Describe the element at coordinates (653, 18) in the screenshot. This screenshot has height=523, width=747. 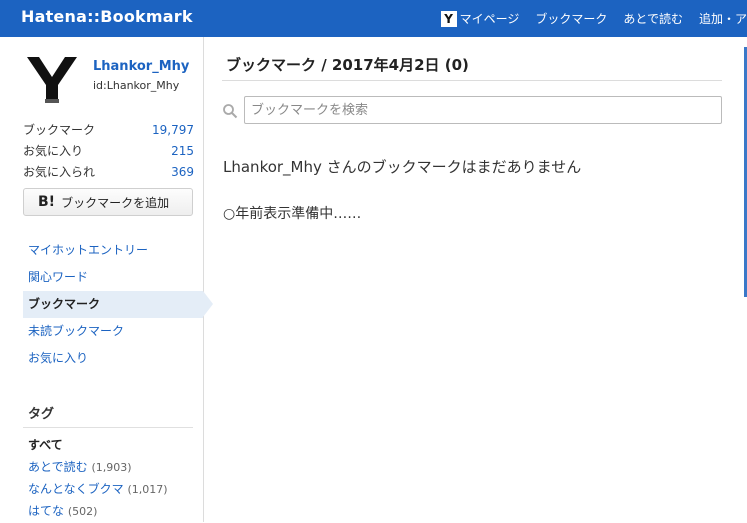
I see `nav-read-later: あとで読む` at that location.